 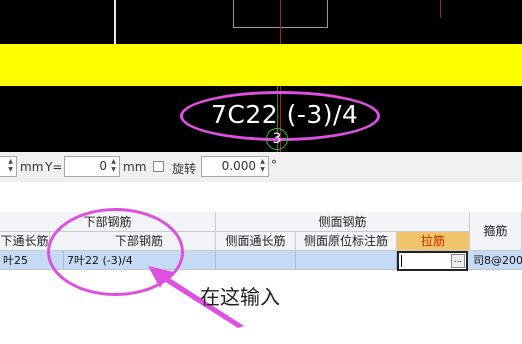 I want to click on grid-marker: 3, so click(x=277, y=139).